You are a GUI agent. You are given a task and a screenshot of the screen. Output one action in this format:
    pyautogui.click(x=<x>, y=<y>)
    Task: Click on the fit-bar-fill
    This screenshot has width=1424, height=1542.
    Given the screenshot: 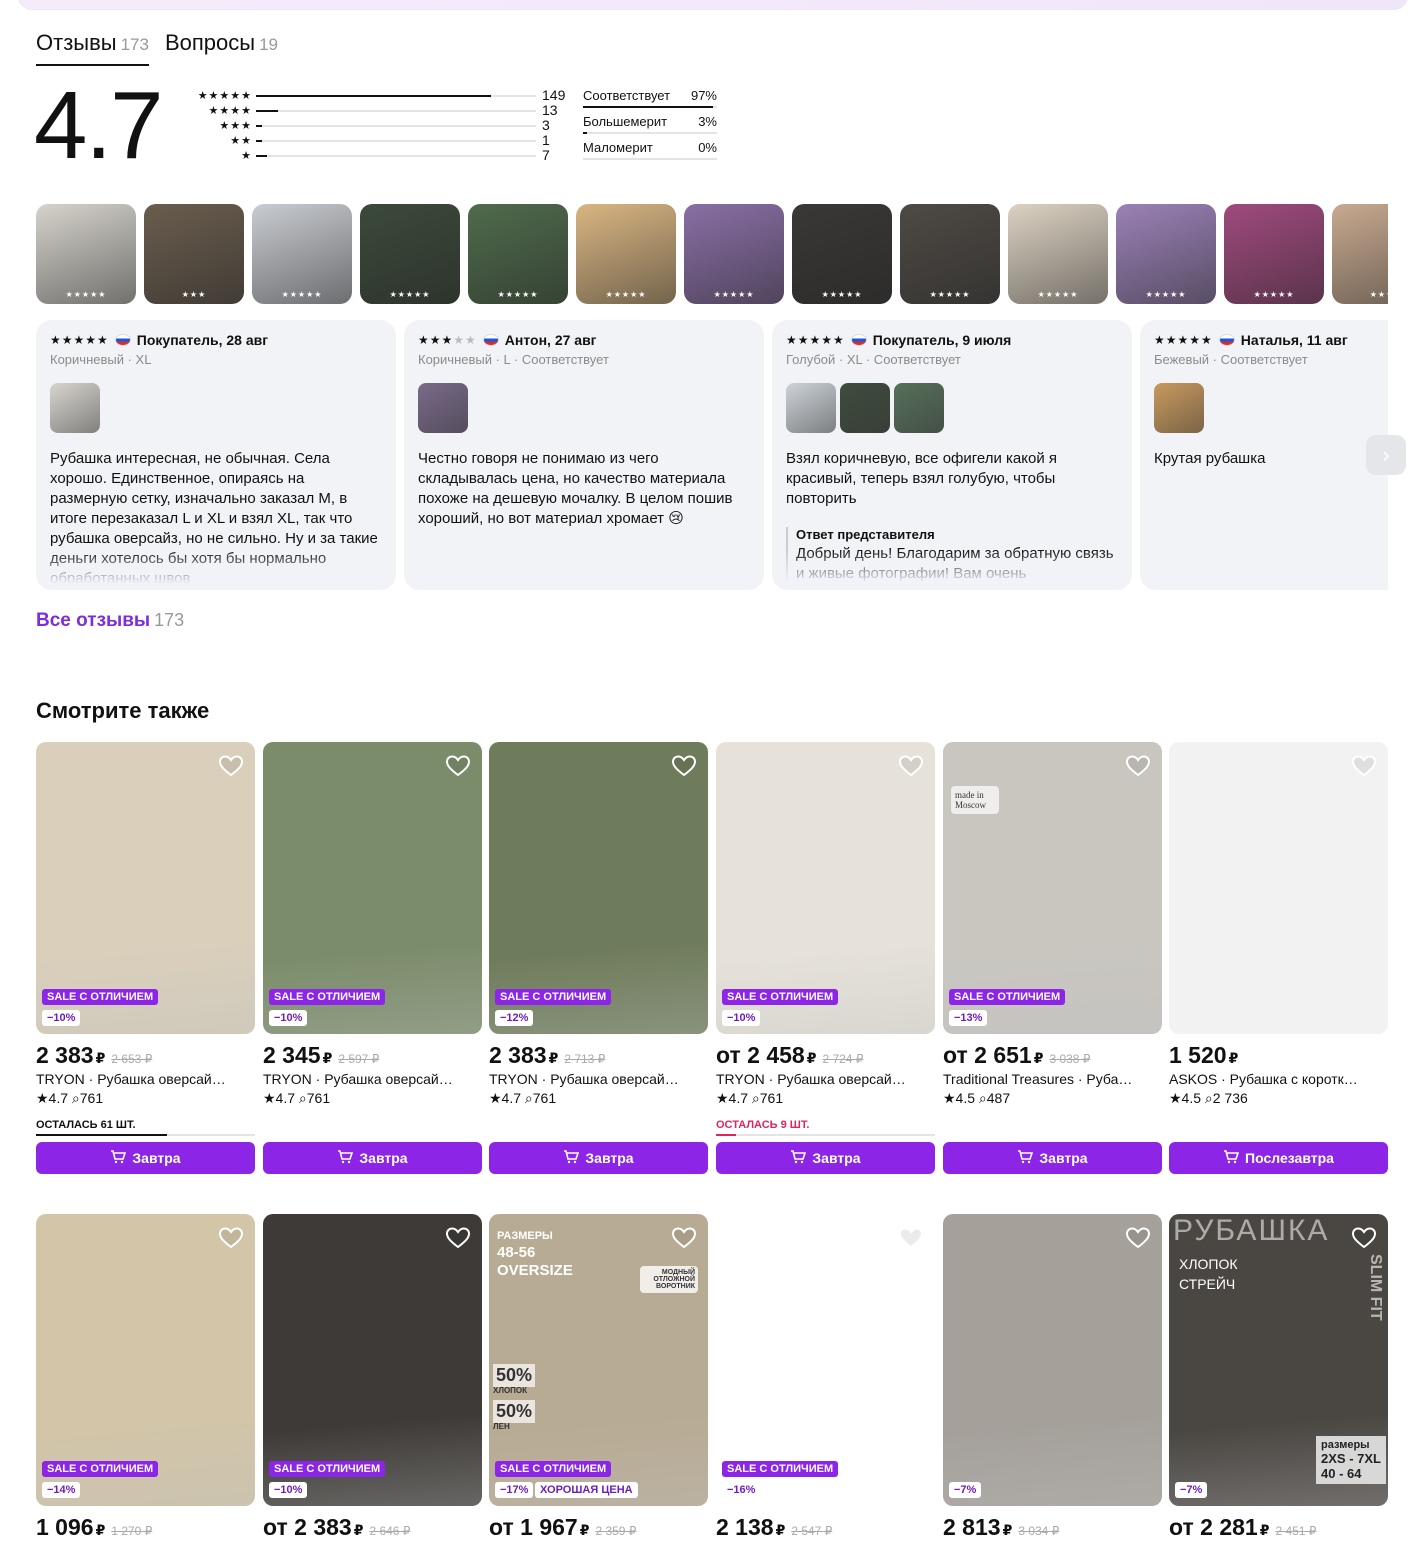 What is the action you would take?
    pyautogui.click(x=585, y=133)
    